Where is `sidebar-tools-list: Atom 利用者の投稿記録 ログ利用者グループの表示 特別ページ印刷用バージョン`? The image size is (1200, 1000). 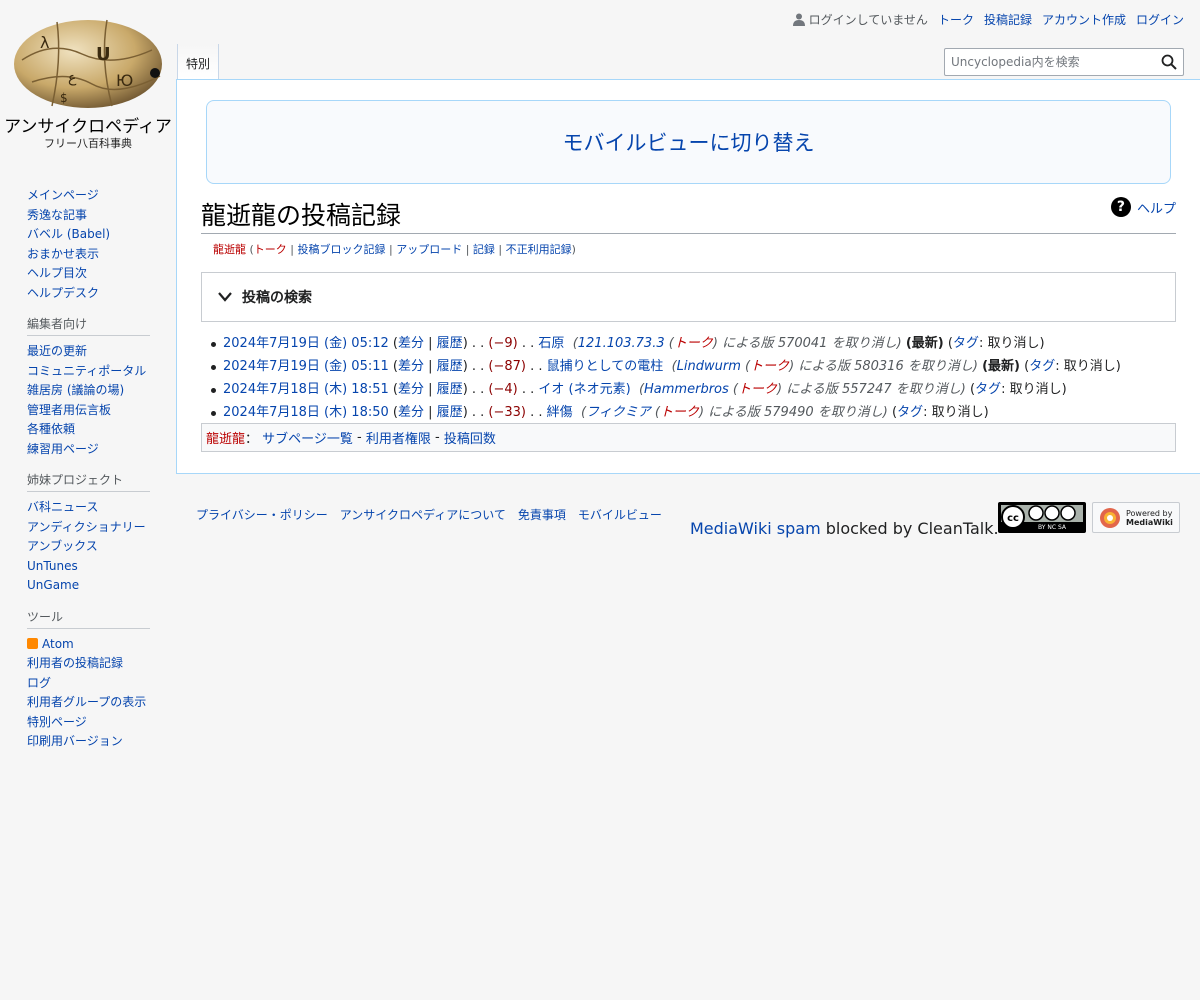 sidebar-tools-list: Atom 利用者の投稿記録 ログ利用者グループの表示 特別ページ印刷用バージョン is located at coordinates (88, 693).